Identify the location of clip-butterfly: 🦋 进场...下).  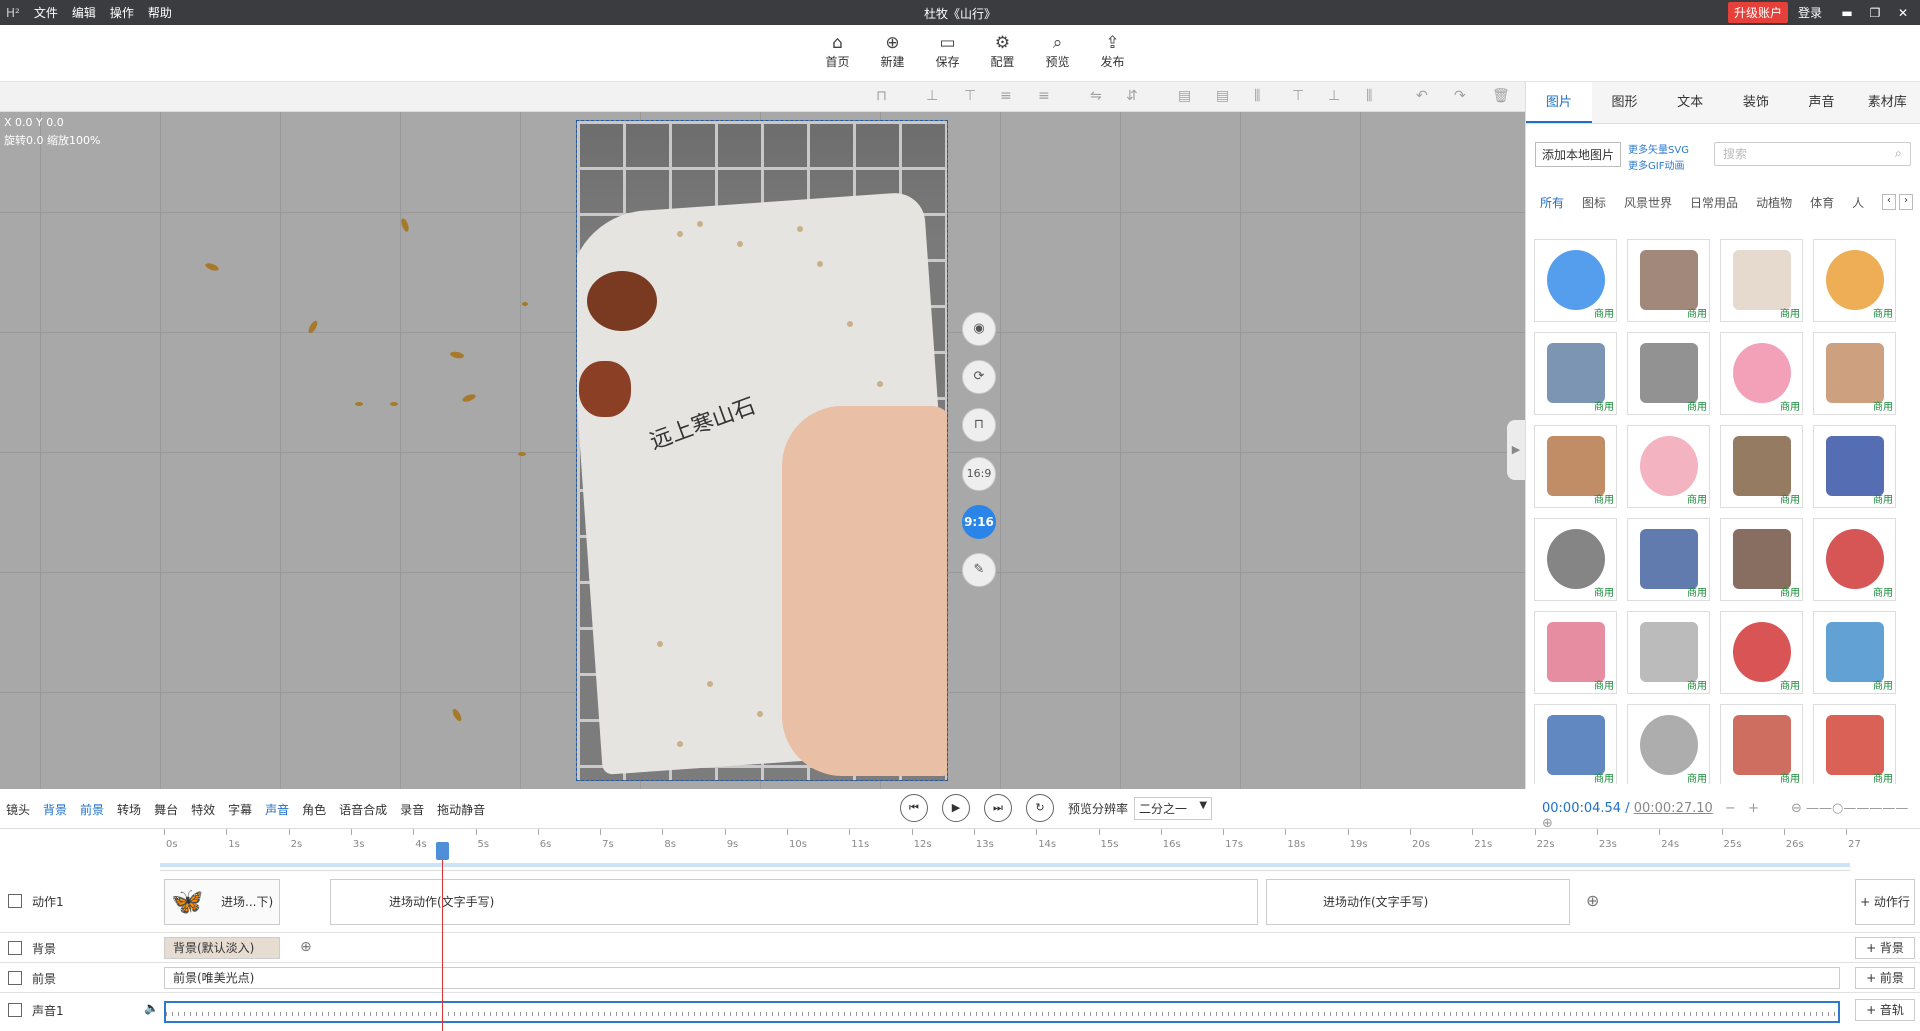
(222, 902).